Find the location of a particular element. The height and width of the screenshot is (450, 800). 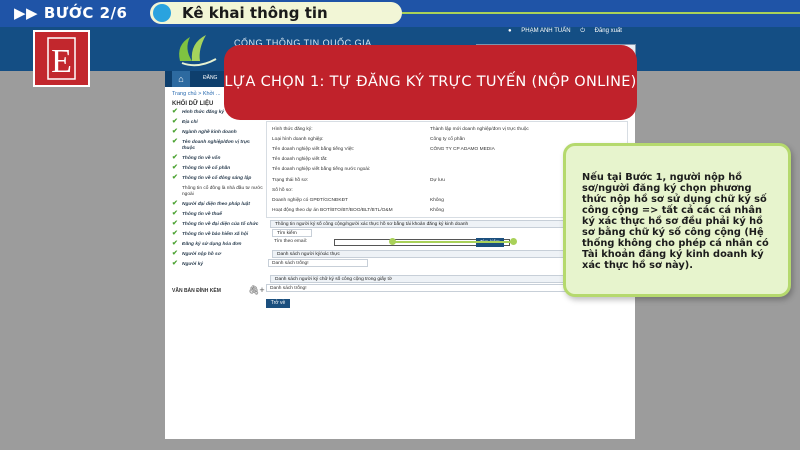

step-title: Kê khai thông tin is located at coordinates (255, 13).